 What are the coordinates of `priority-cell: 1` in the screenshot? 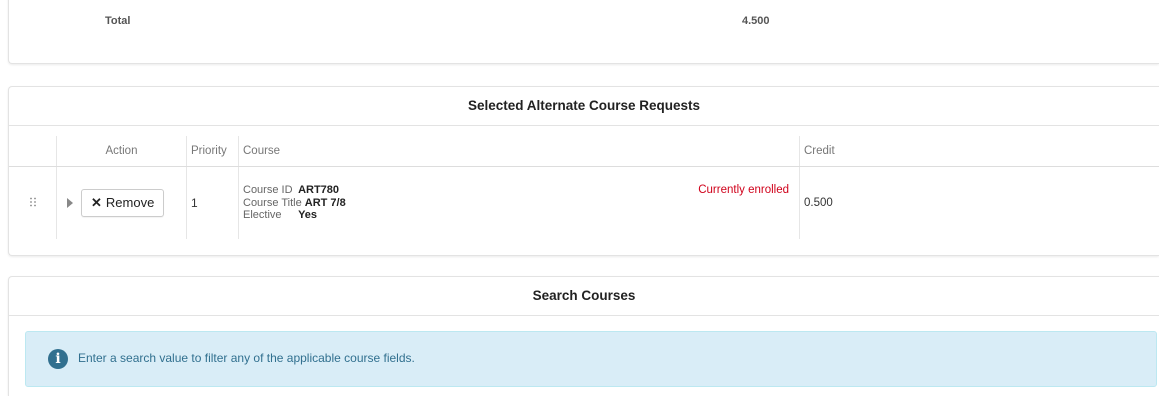 It's located at (213, 203).